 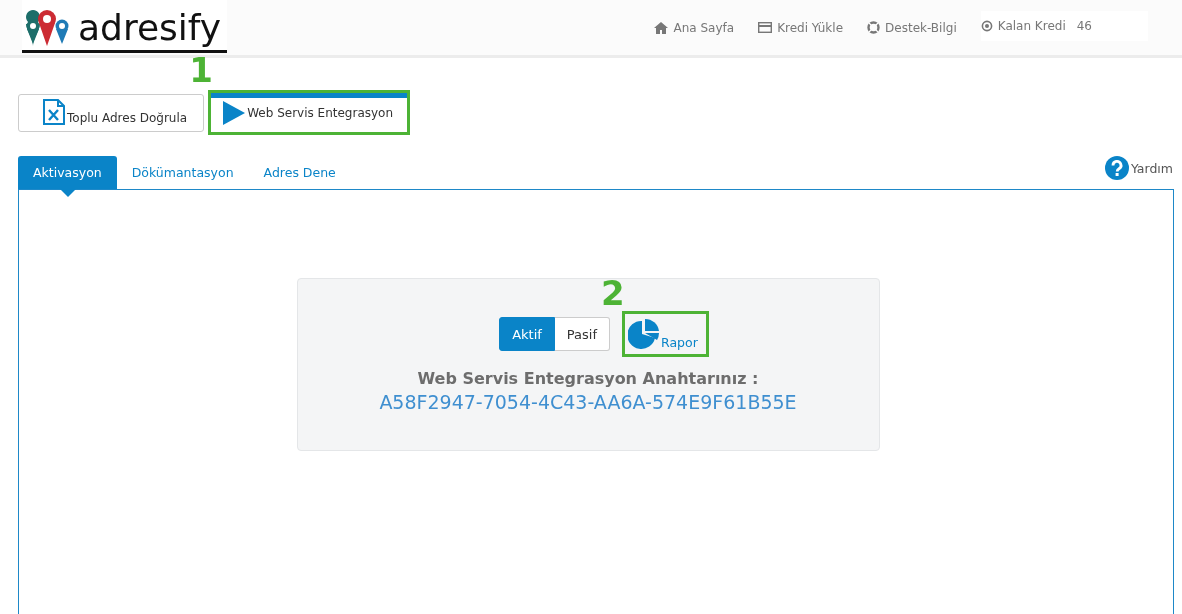 What do you see at coordinates (588, 402) in the screenshot?
I see `key-value: A58F2947-7054-4C43-AA6A-574E9F61B55E` at bounding box center [588, 402].